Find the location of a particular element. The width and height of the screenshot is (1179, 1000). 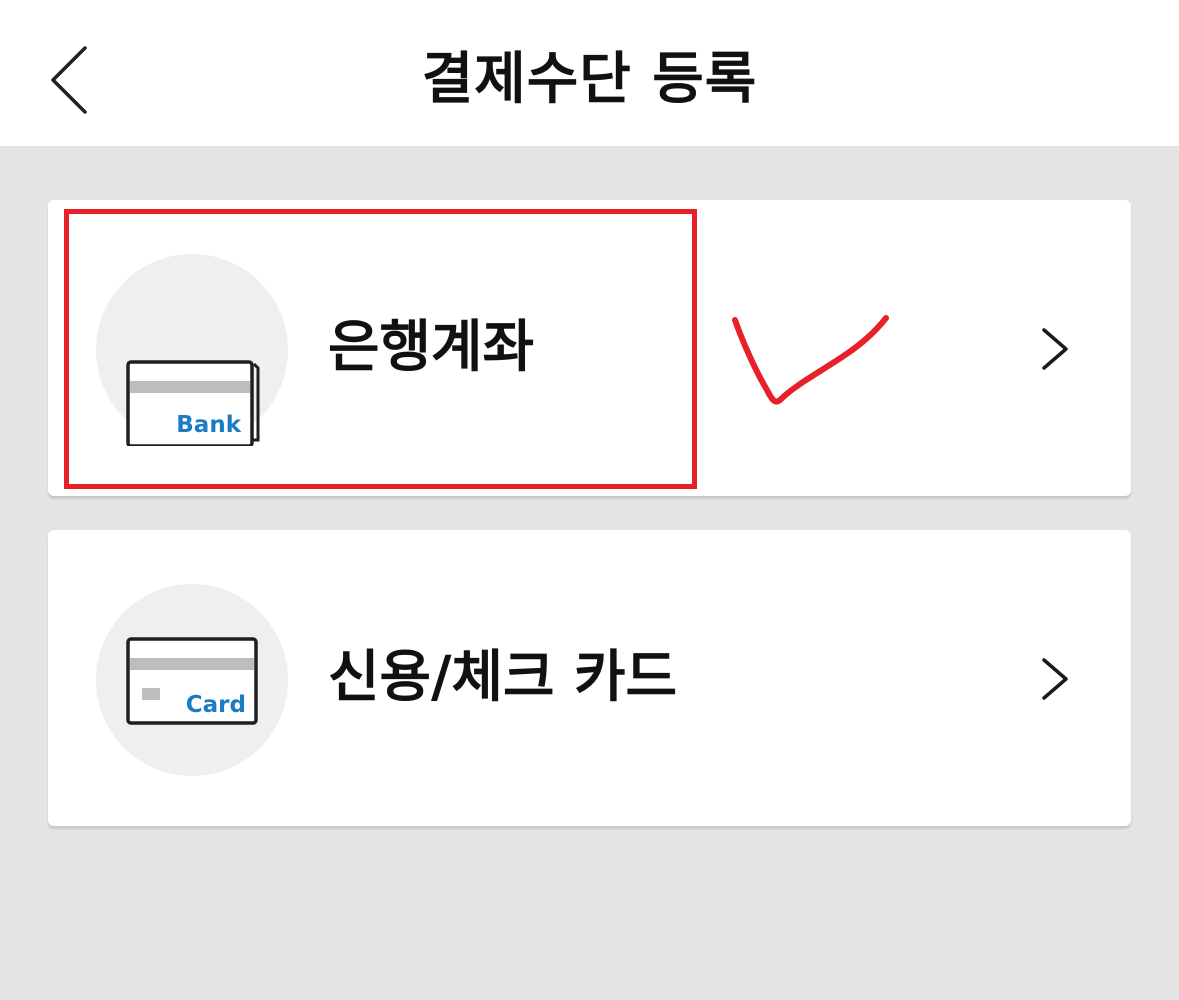

card-icon-circle: Card is located at coordinates (192, 680).